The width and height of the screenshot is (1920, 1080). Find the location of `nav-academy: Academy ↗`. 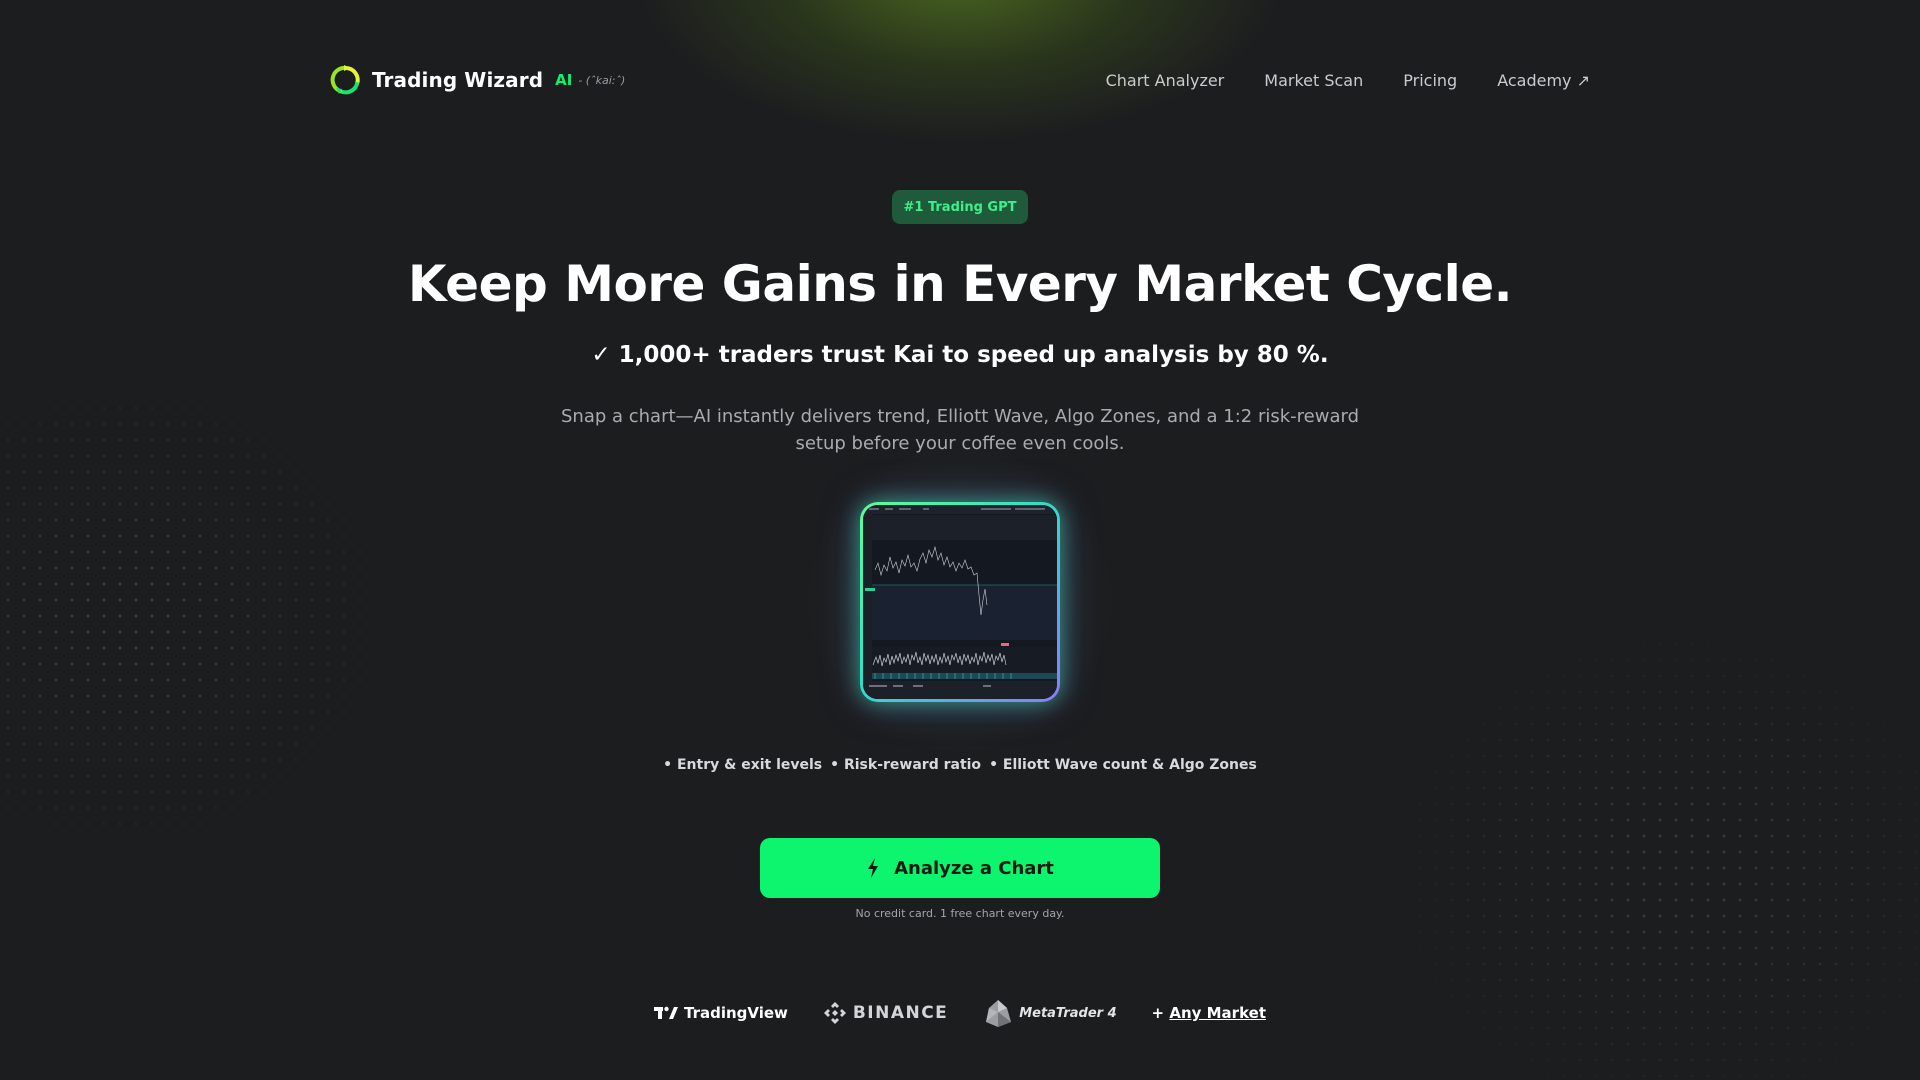

nav-academy: Academy ↗ is located at coordinates (1543, 80).